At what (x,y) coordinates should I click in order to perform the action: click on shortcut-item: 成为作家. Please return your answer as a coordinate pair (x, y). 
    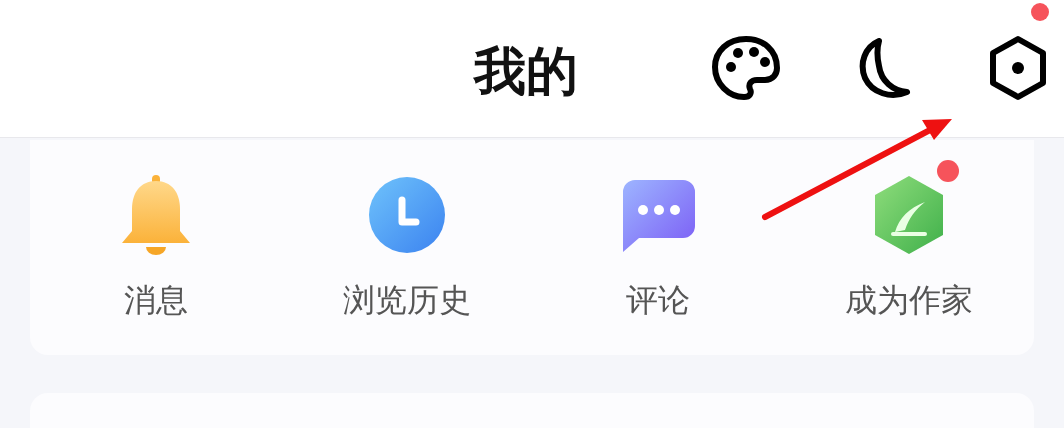
    Looking at the image, I should click on (908, 240).